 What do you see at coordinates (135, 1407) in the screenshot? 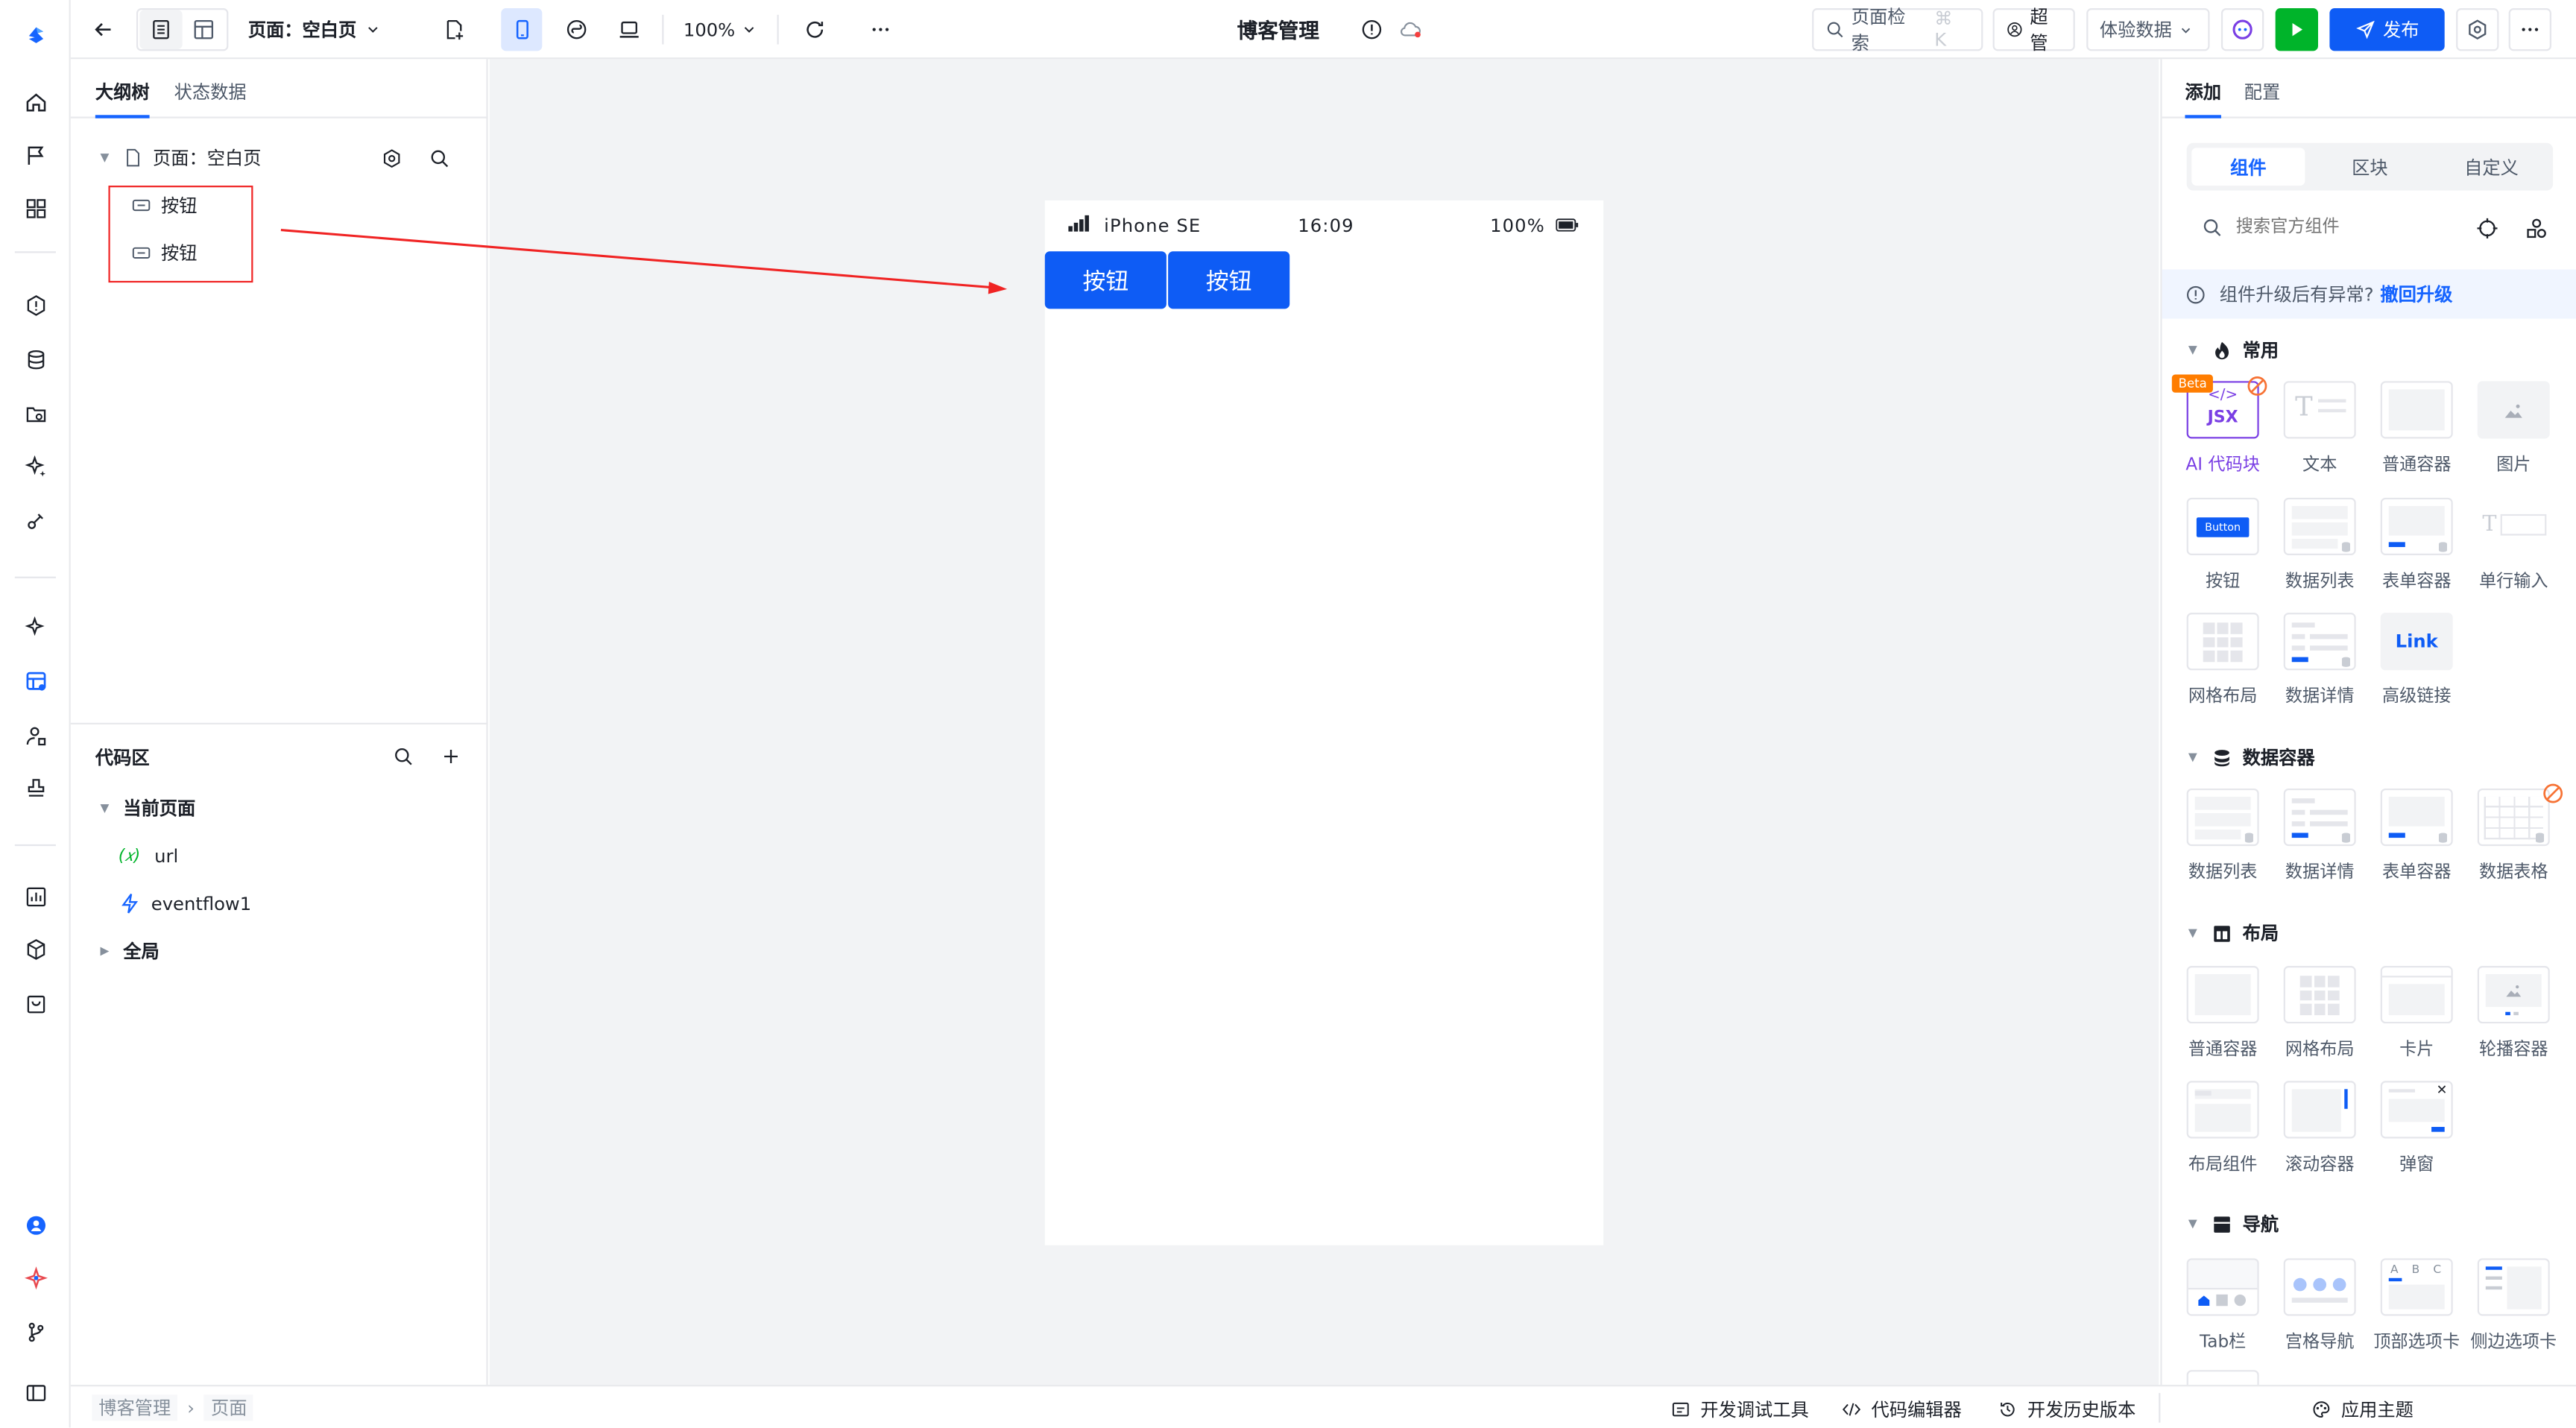
I see `breadcrumb-app: 博客管理` at bounding box center [135, 1407].